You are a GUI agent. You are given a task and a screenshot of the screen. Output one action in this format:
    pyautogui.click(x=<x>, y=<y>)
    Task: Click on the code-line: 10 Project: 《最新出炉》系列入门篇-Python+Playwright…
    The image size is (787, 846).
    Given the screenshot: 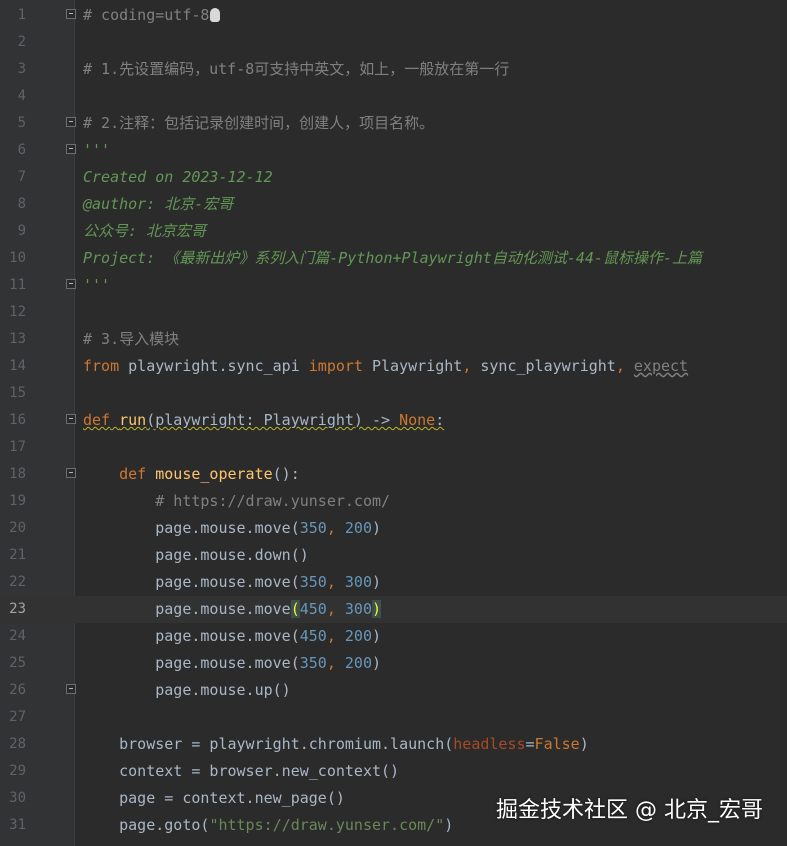 What is the action you would take?
    pyautogui.click(x=393, y=258)
    